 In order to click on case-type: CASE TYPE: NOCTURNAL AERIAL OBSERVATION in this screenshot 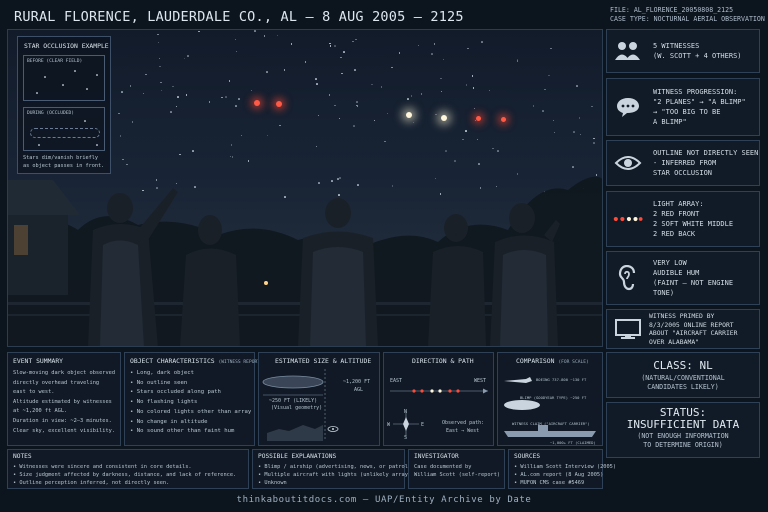, I will do `click(687, 19)`.